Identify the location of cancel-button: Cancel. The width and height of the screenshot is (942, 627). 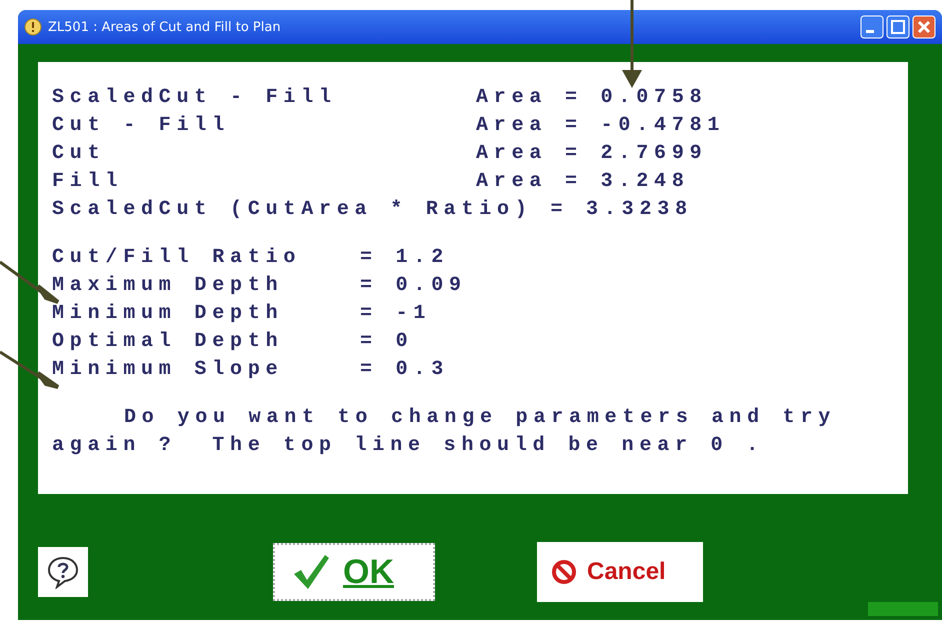
(620, 572).